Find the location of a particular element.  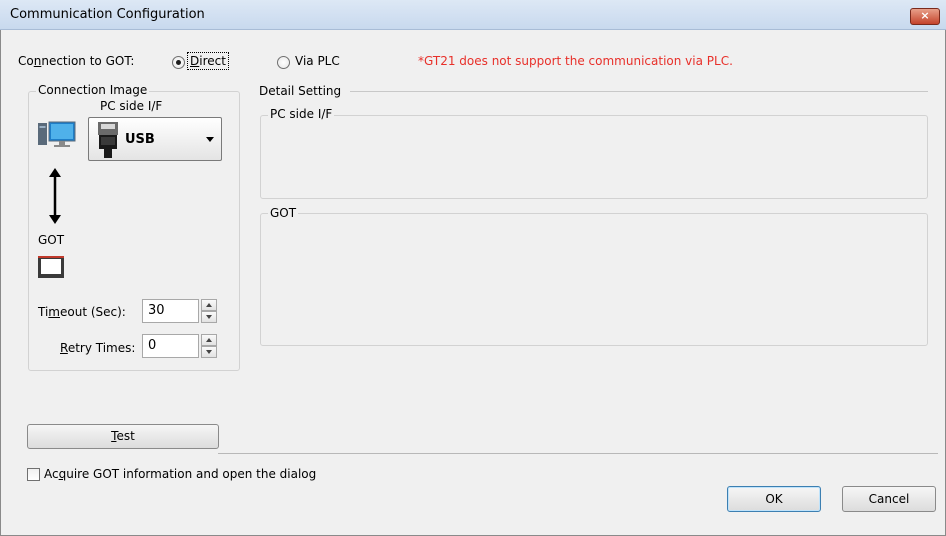

retry-input: 0 is located at coordinates (170, 346).